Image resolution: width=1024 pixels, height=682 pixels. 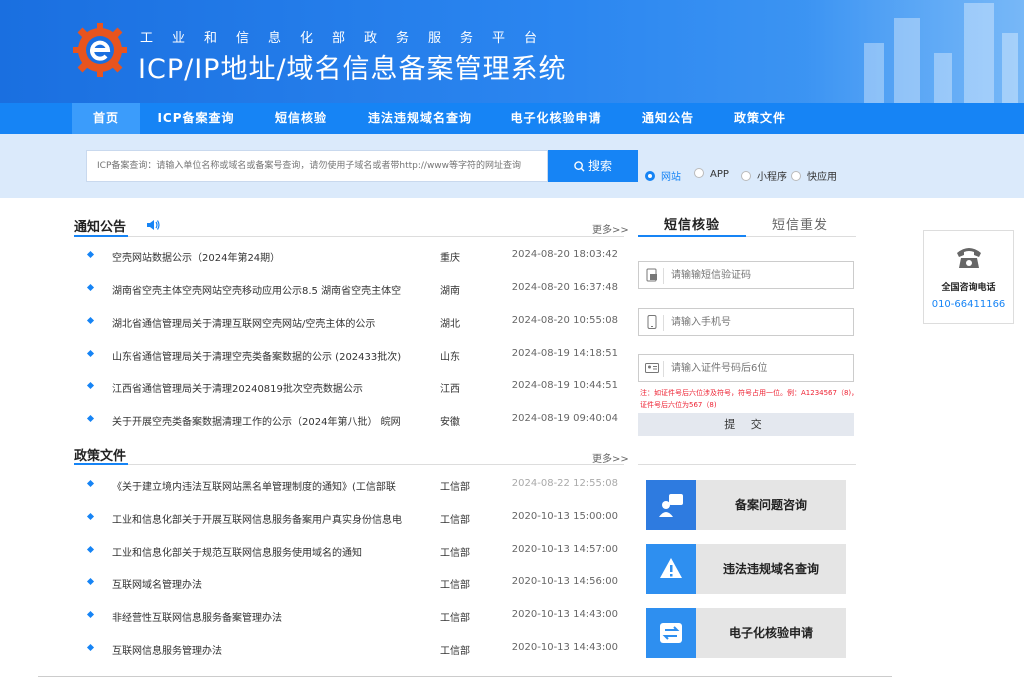 I want to click on policies-underline, so click(x=101, y=464).